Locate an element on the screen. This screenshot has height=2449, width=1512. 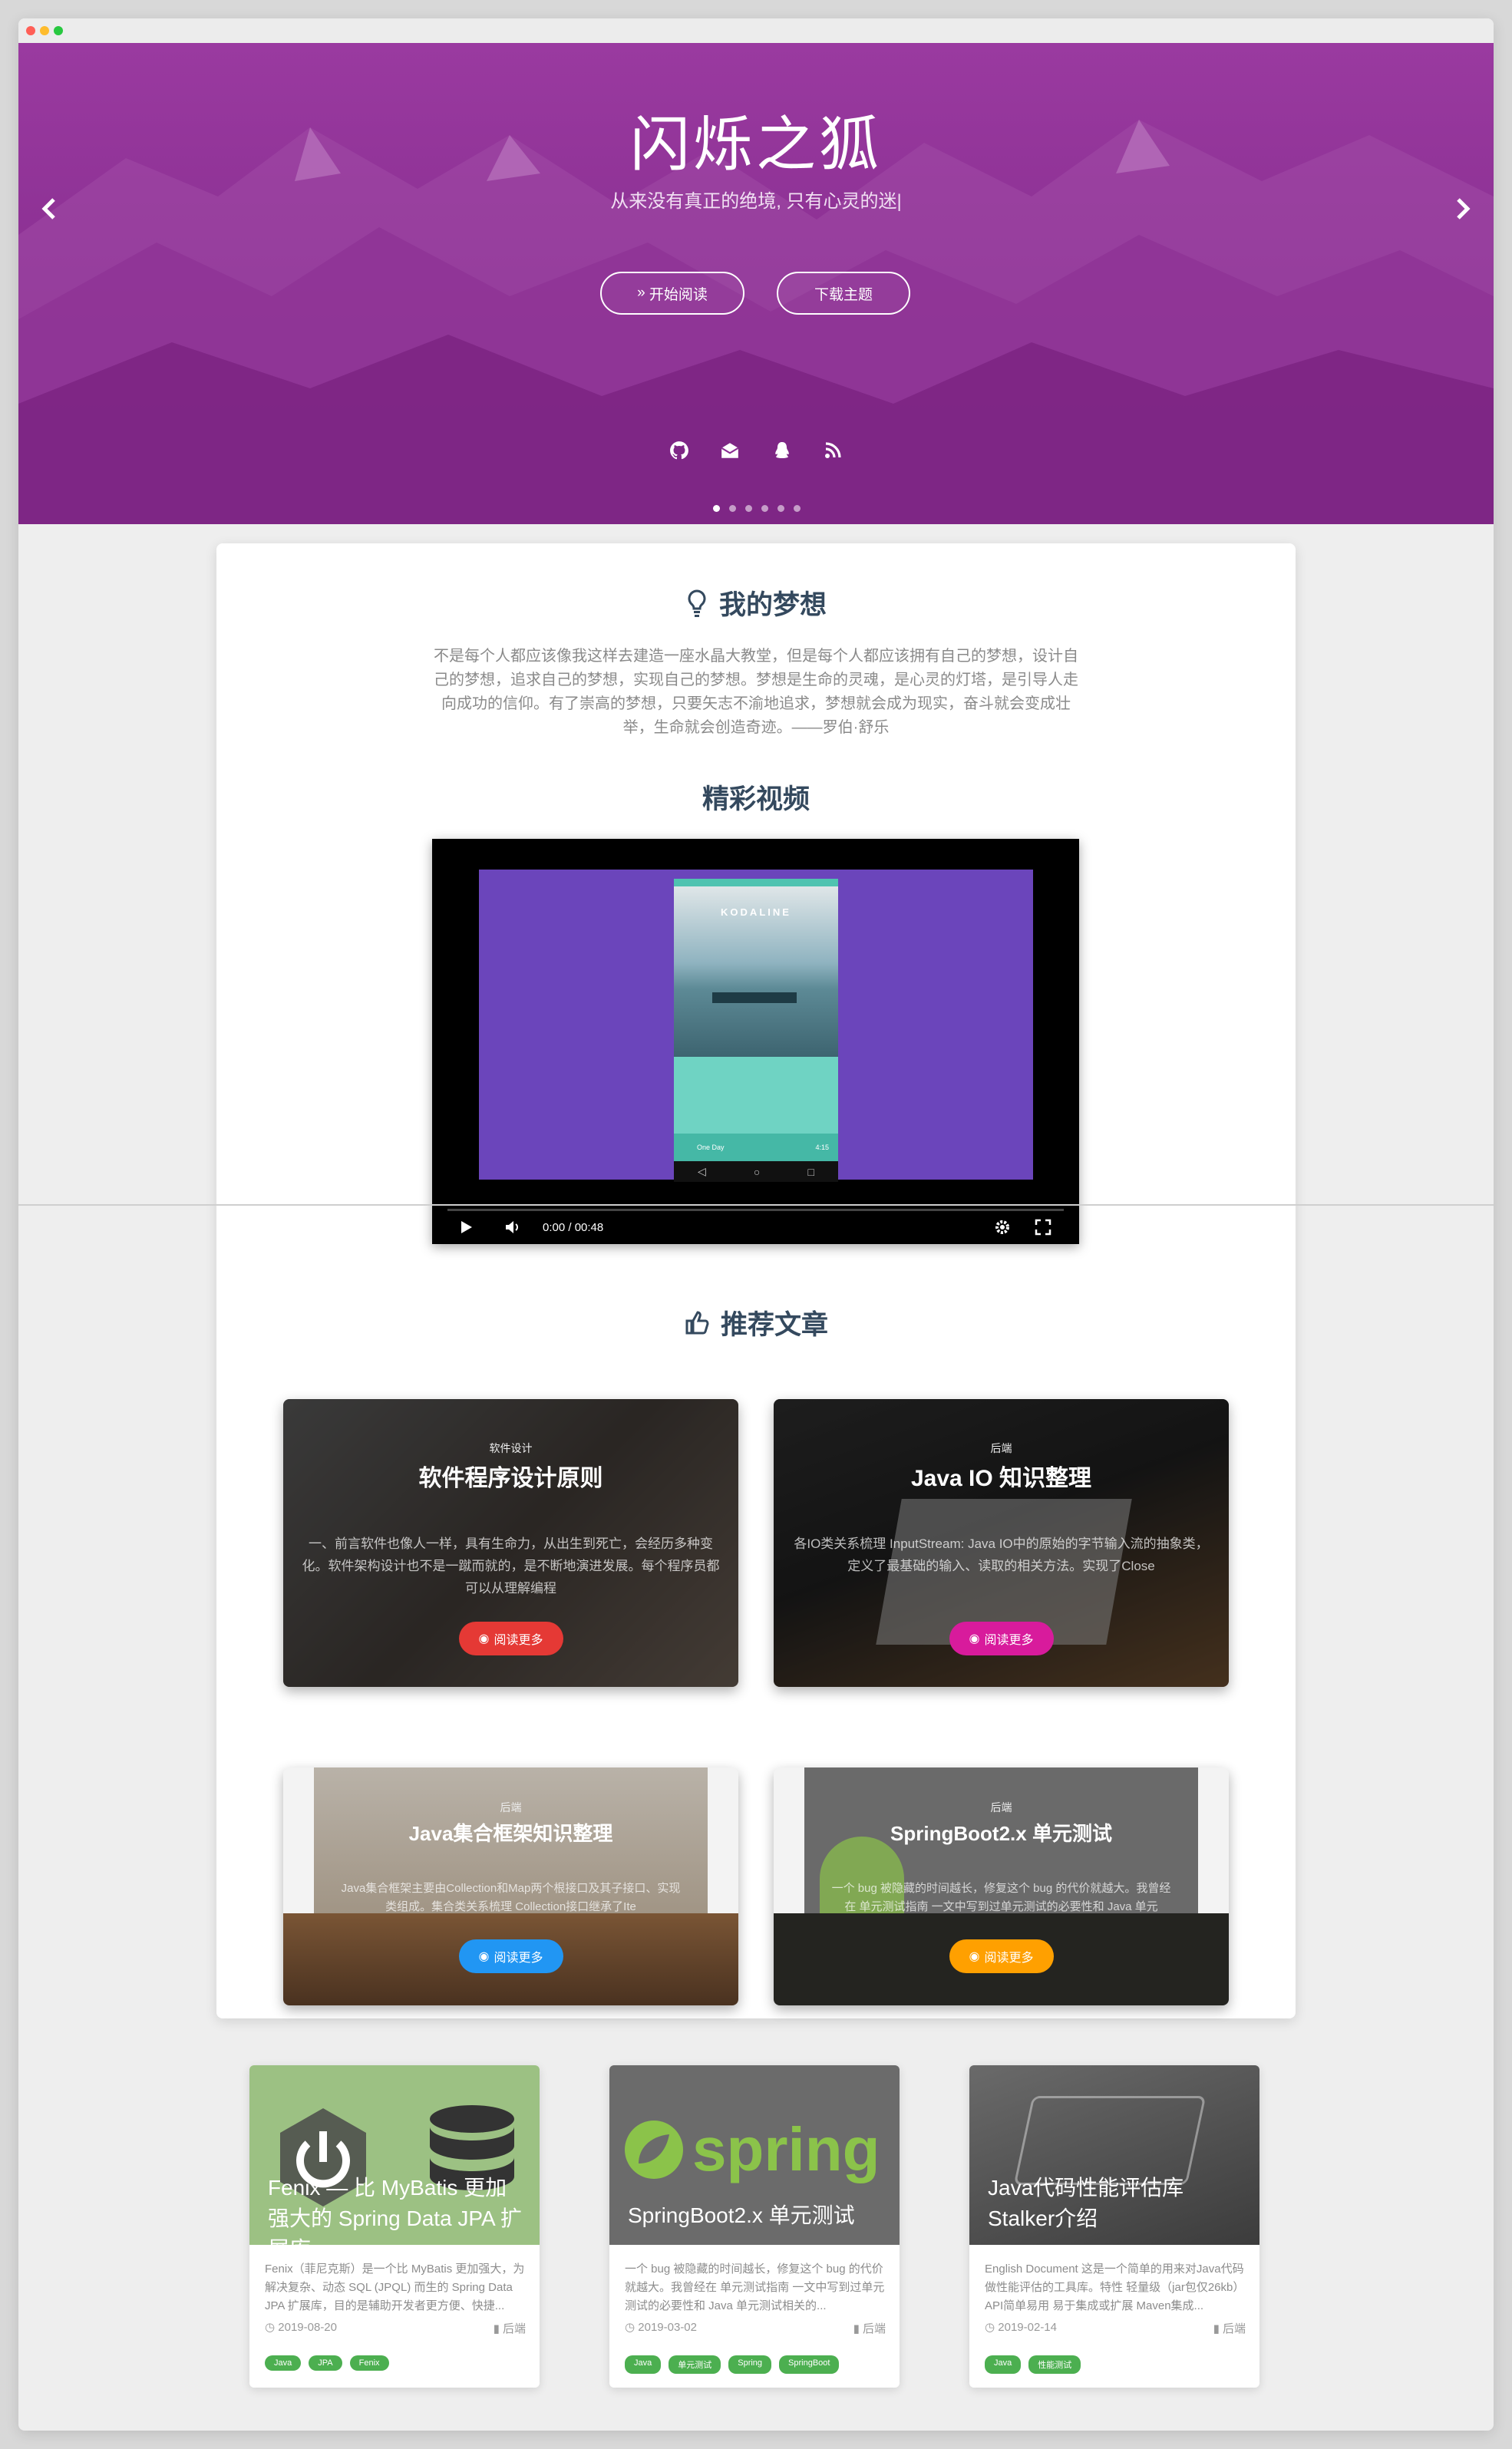
article-title: Java集合框架知识整理 is located at coordinates (511, 1832).